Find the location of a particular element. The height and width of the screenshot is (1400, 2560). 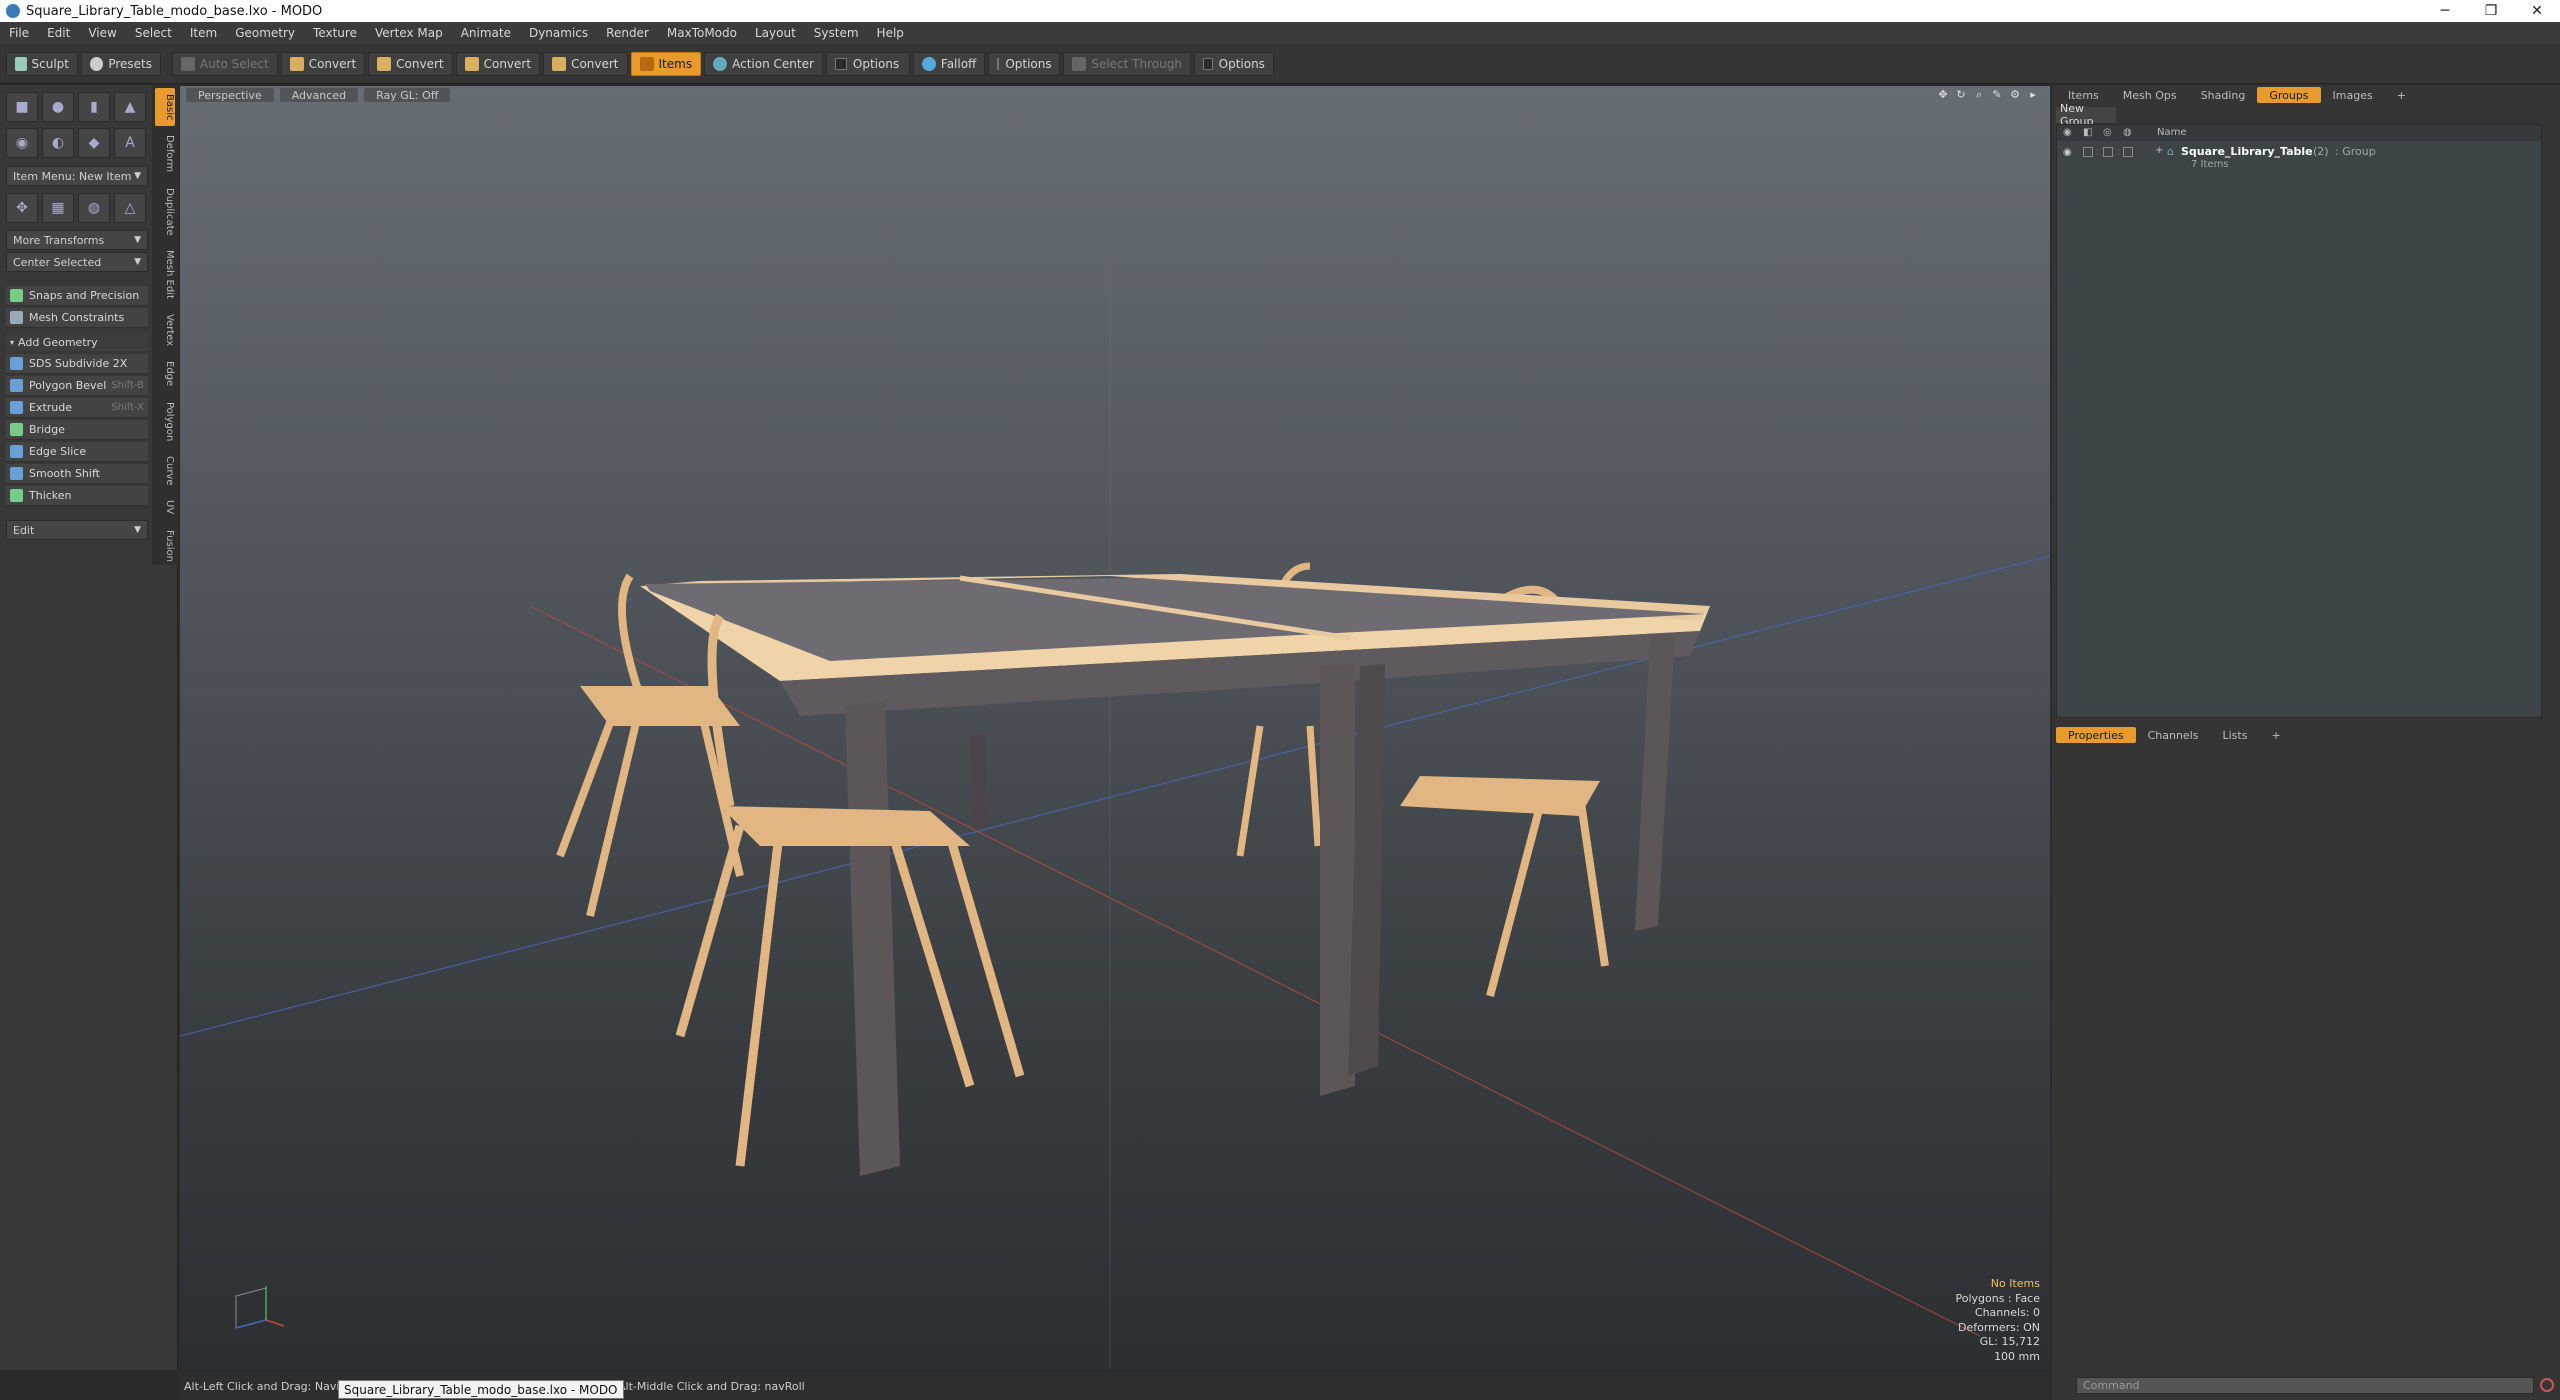

perspective-icon: △ is located at coordinates (130, 208).